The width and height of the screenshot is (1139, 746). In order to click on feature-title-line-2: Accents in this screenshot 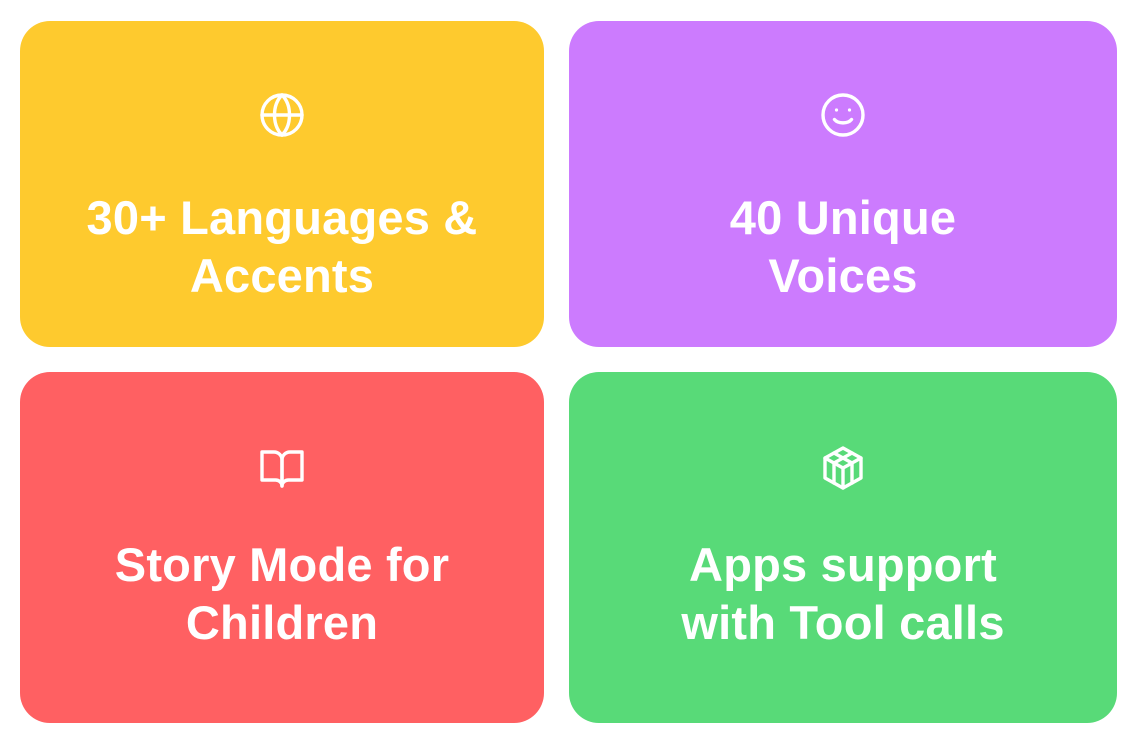, I will do `click(282, 275)`.